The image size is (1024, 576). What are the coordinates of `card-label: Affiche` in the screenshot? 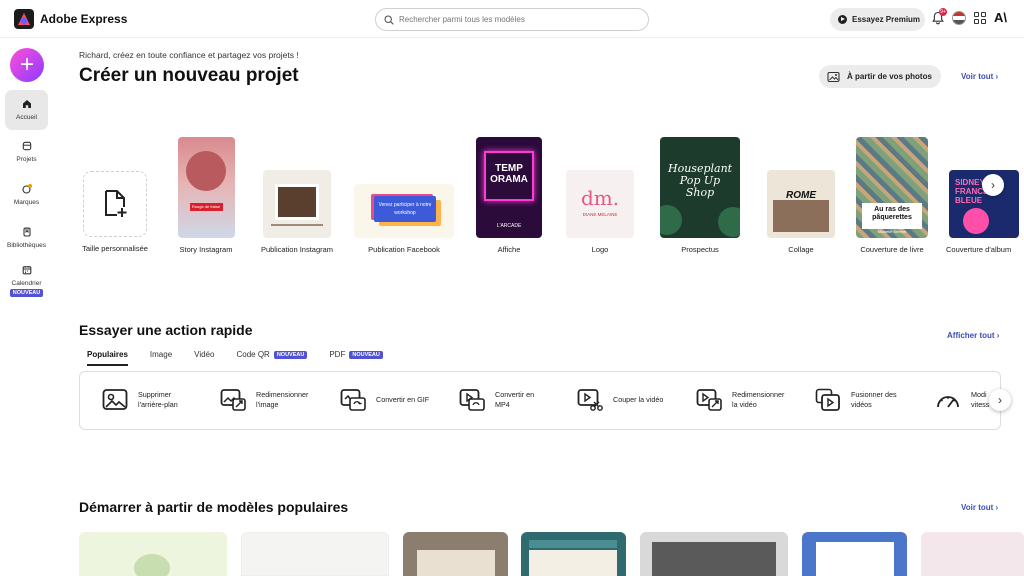 It's located at (509, 249).